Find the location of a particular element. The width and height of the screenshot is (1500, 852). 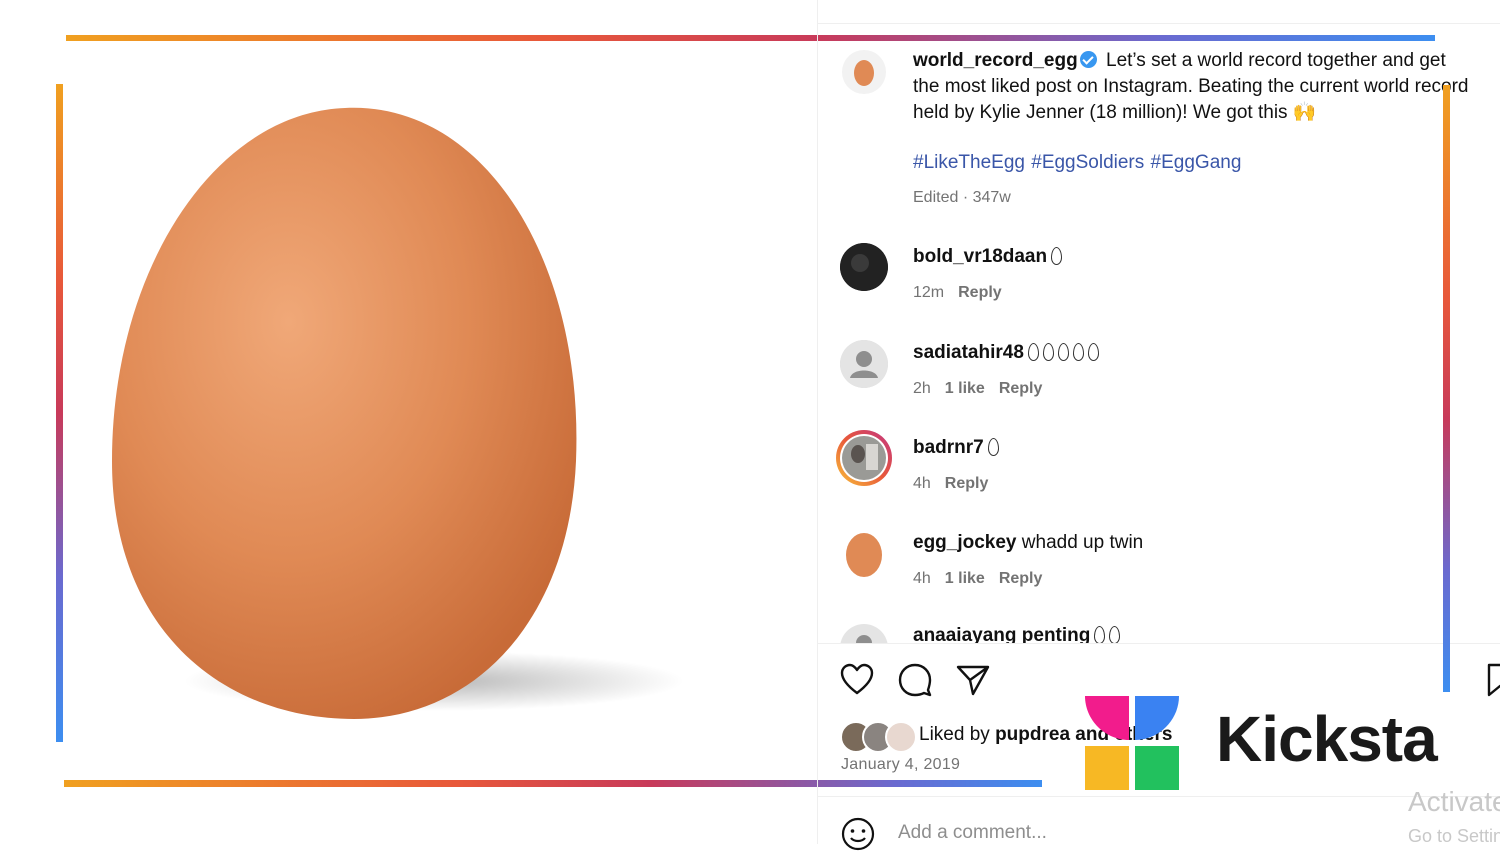

comment-row-partial: anaaiayang penting is located at coordinates (1159, 632).